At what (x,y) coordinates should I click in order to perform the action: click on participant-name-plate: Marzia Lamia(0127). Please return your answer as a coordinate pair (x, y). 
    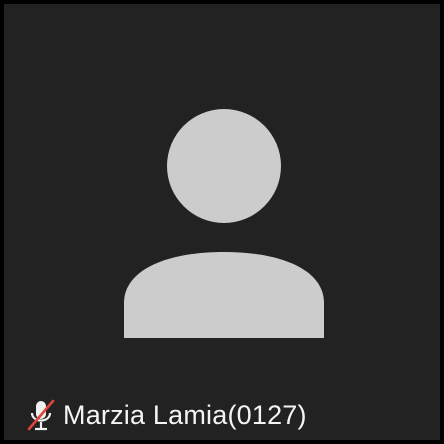
    Looking at the image, I should click on (166, 415).